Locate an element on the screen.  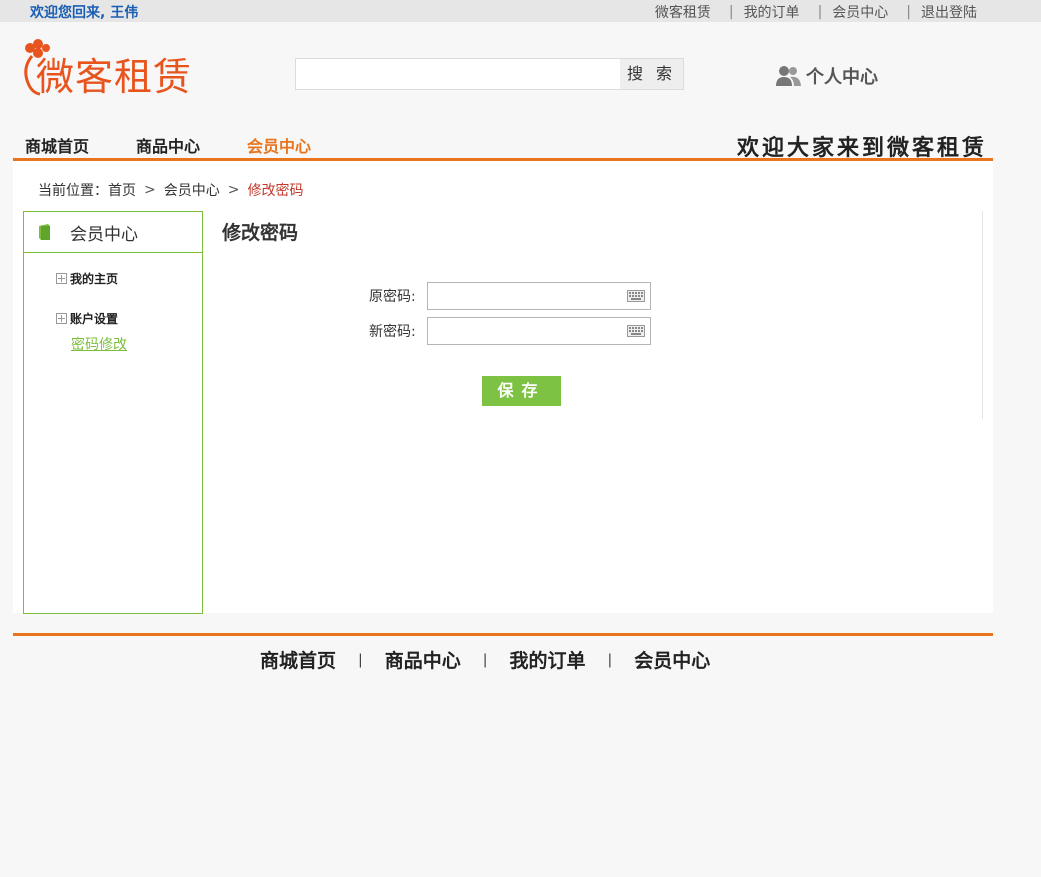
footer-link-home: 商城首页 is located at coordinates (298, 659).